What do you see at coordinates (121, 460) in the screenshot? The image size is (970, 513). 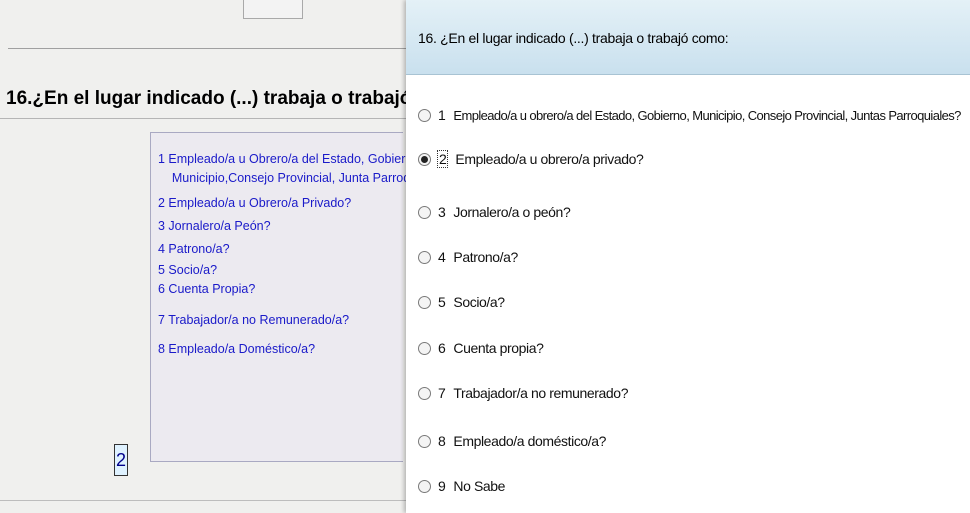 I see `answer-field: 2` at bounding box center [121, 460].